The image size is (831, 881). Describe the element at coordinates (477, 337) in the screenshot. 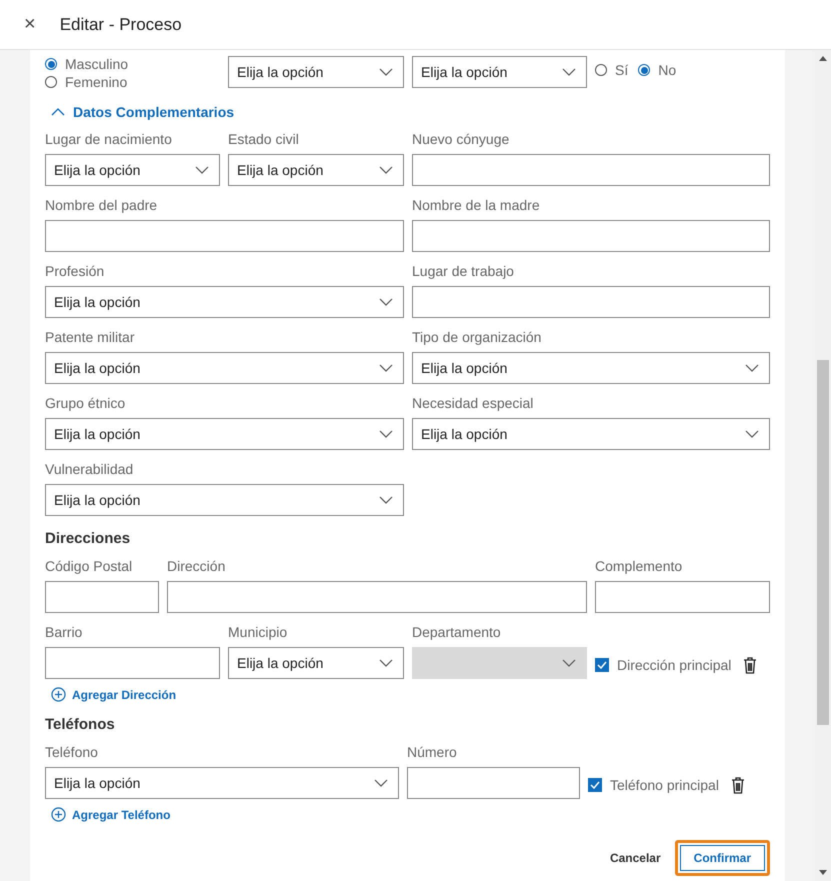

I see `field-label: Tipo de organización` at that location.